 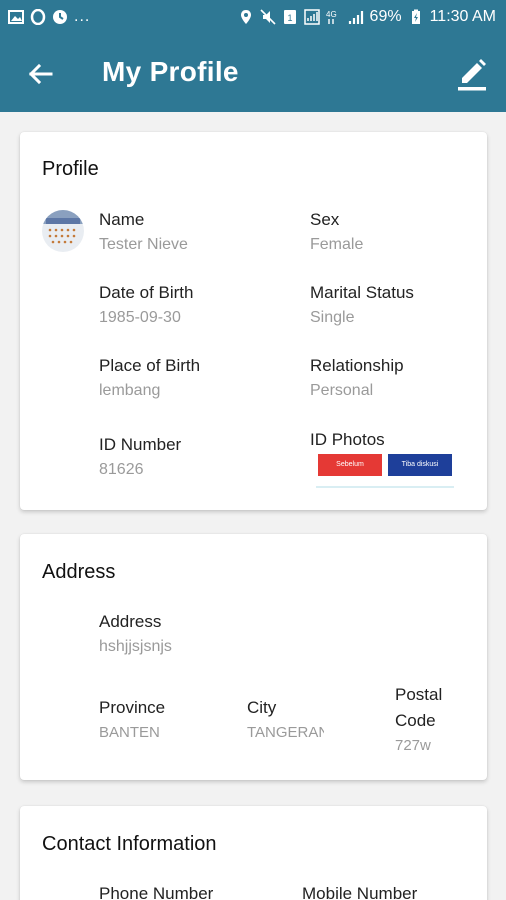 What do you see at coordinates (331, 14) in the screenshot?
I see `svg-text: 4G` at bounding box center [331, 14].